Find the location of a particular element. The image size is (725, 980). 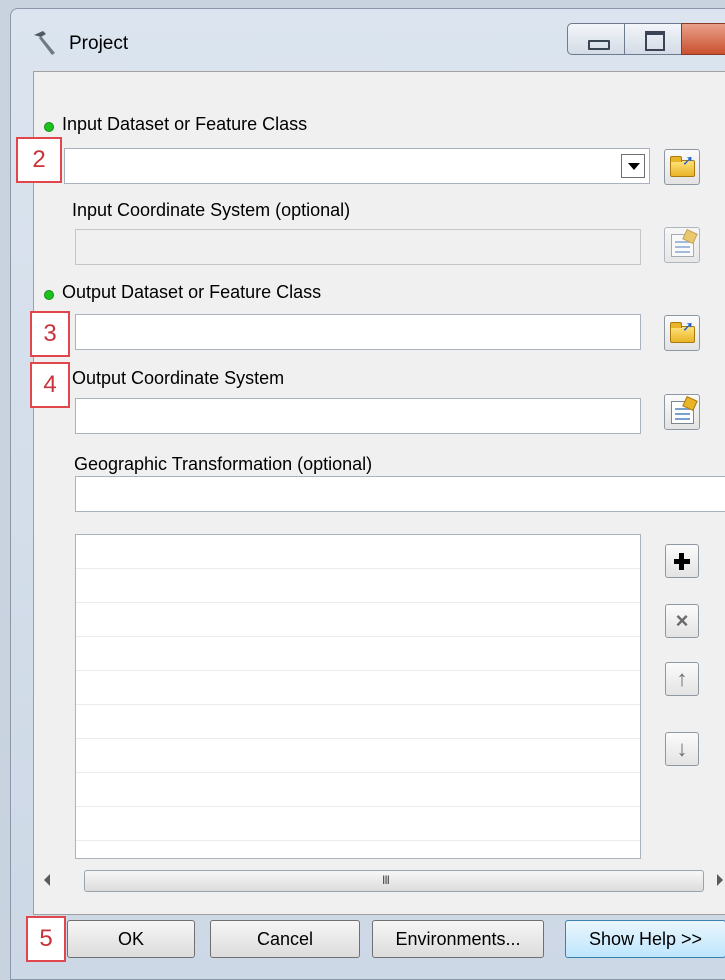

input-coord-system-field is located at coordinates (358, 247).